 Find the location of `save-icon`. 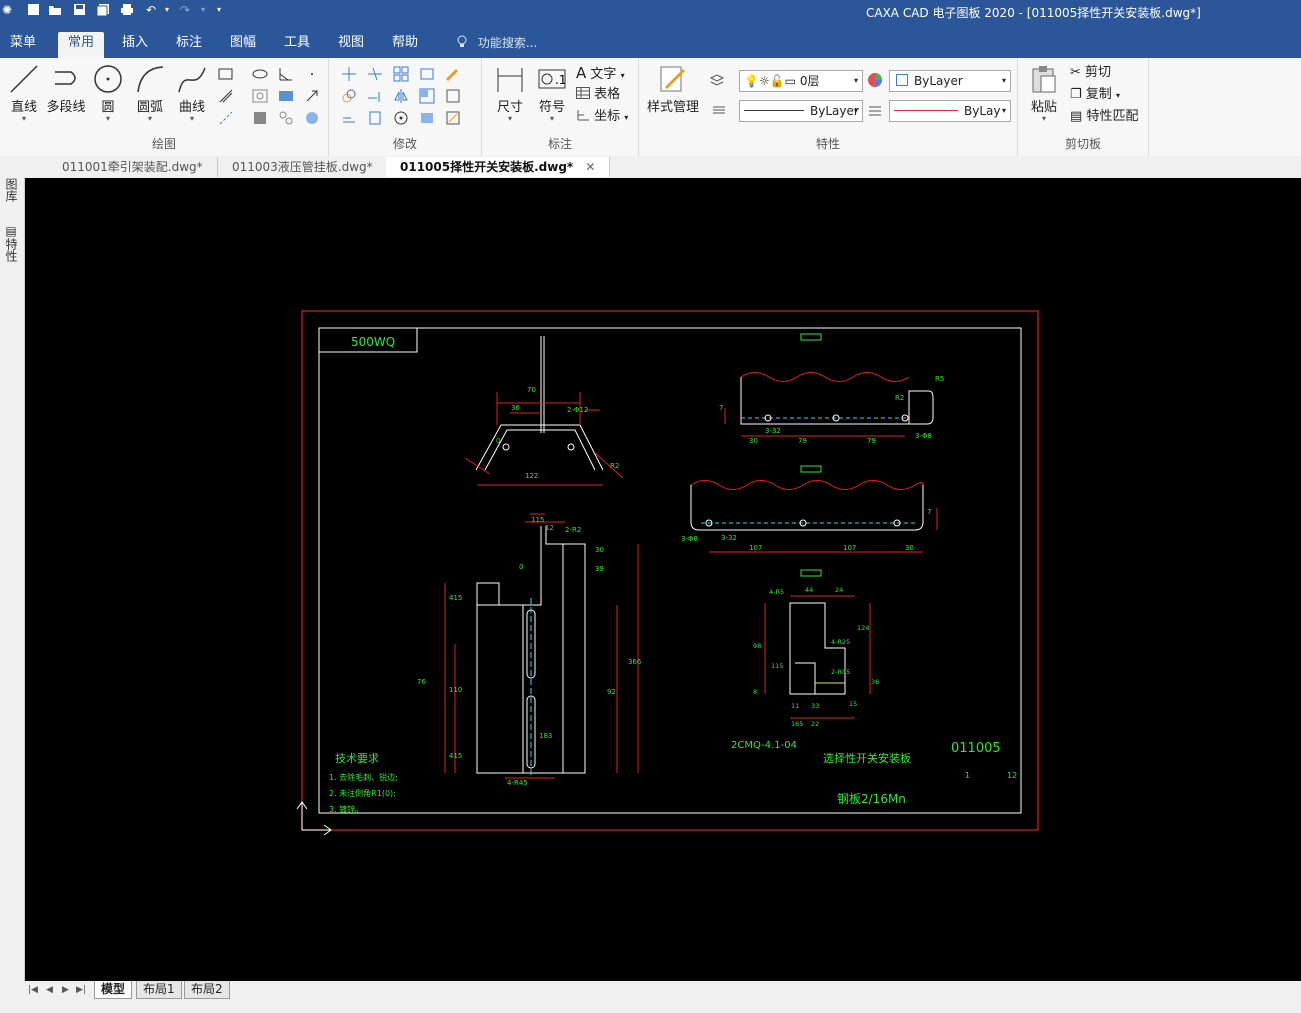

save-icon is located at coordinates (79, 10).